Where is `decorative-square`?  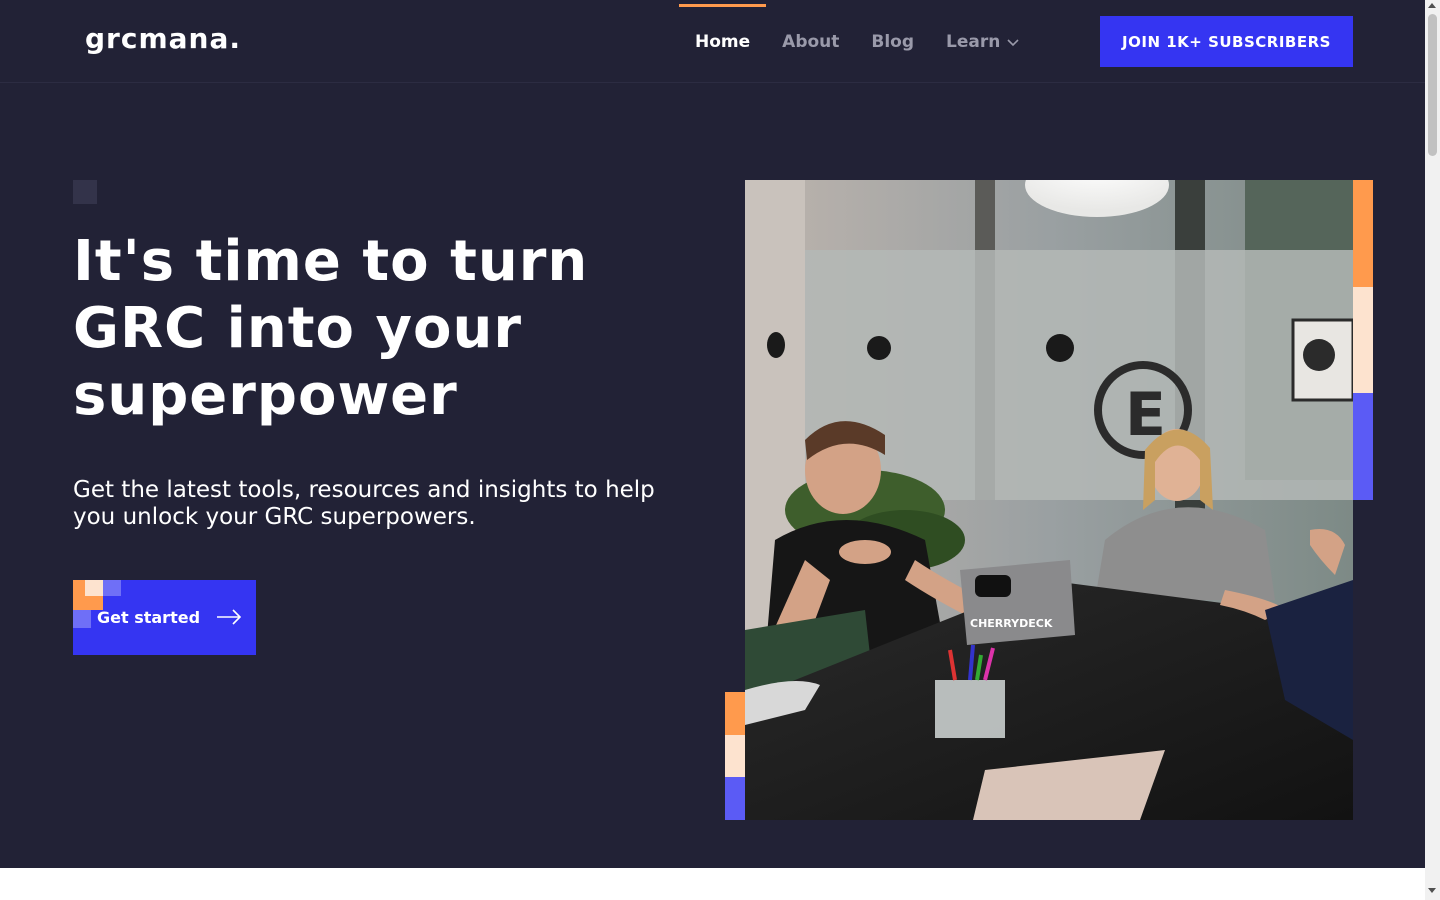
decorative-square is located at coordinates (85, 192).